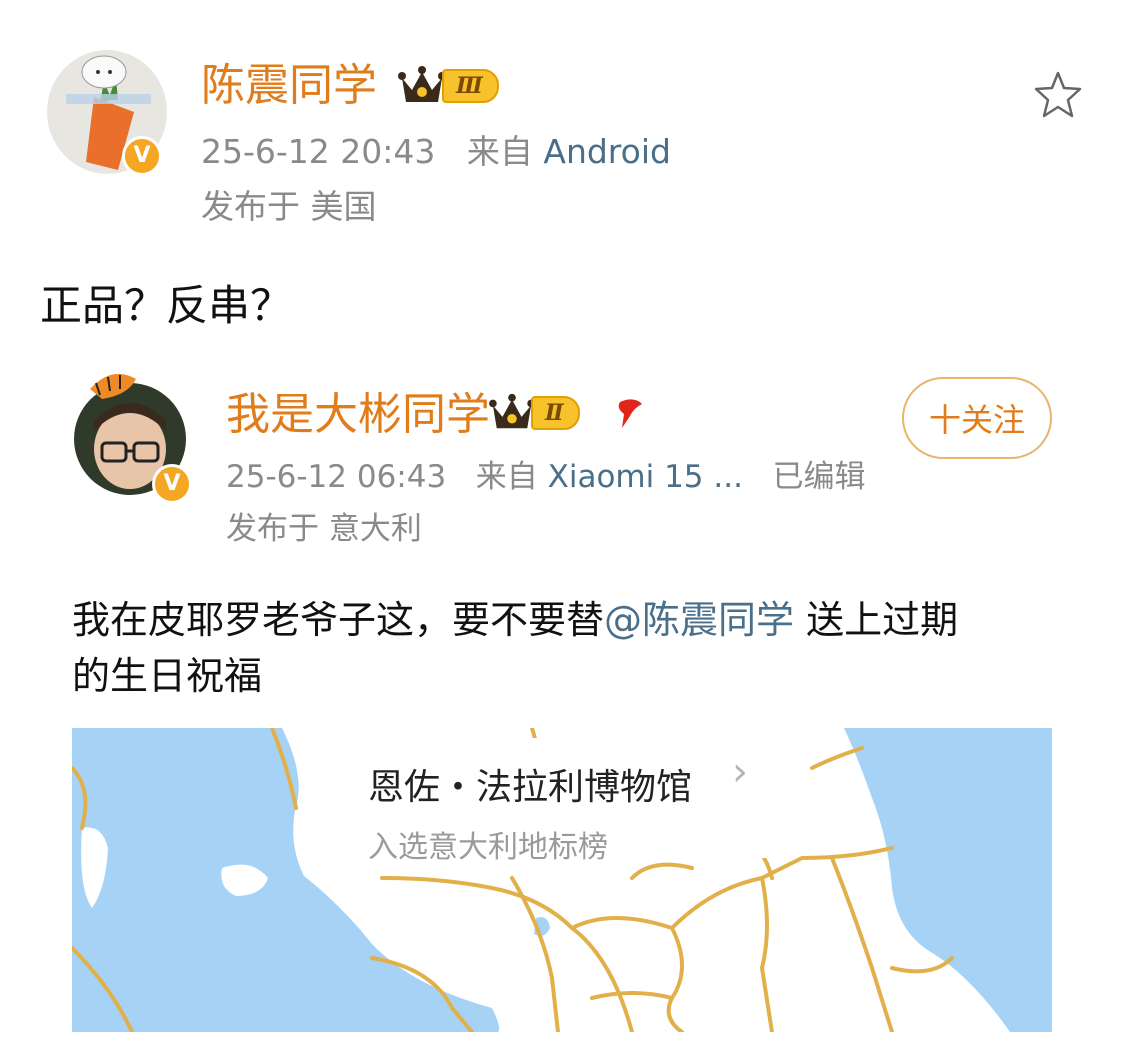  What do you see at coordinates (515, 648) in the screenshot?
I see `repost-text: 我在皮耶罗老爷子这，要不要替@陈震同学 送上过期 的生日祝福` at bounding box center [515, 648].